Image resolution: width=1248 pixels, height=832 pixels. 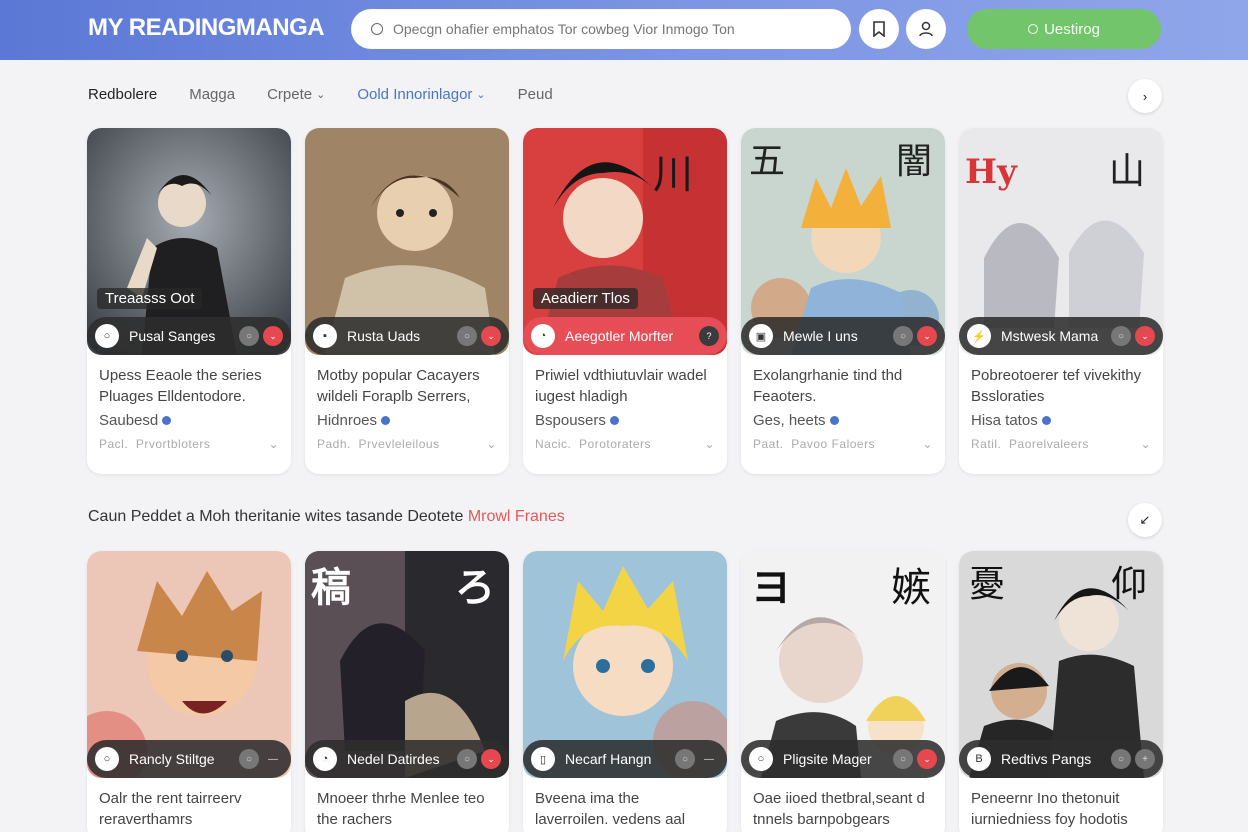 I want to click on site-logo: MY READINGMANGA, so click(x=206, y=28).